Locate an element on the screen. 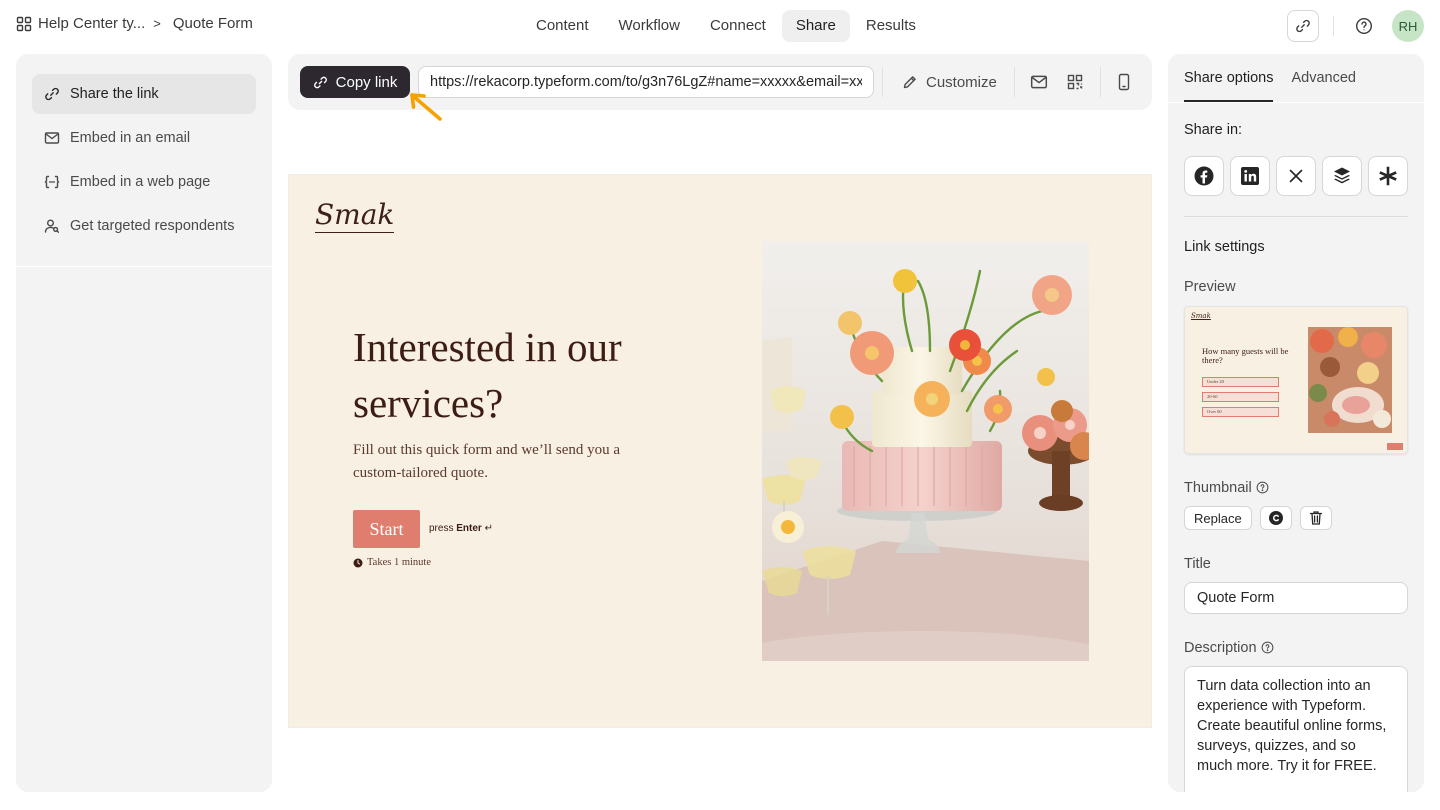  press-enter-hint: press Enter ↵ is located at coordinates (461, 528).